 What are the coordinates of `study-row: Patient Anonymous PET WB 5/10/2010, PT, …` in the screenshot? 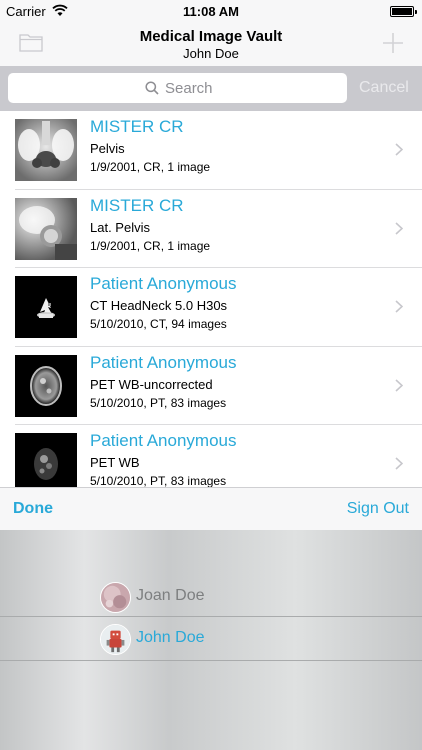 It's located at (211, 456).